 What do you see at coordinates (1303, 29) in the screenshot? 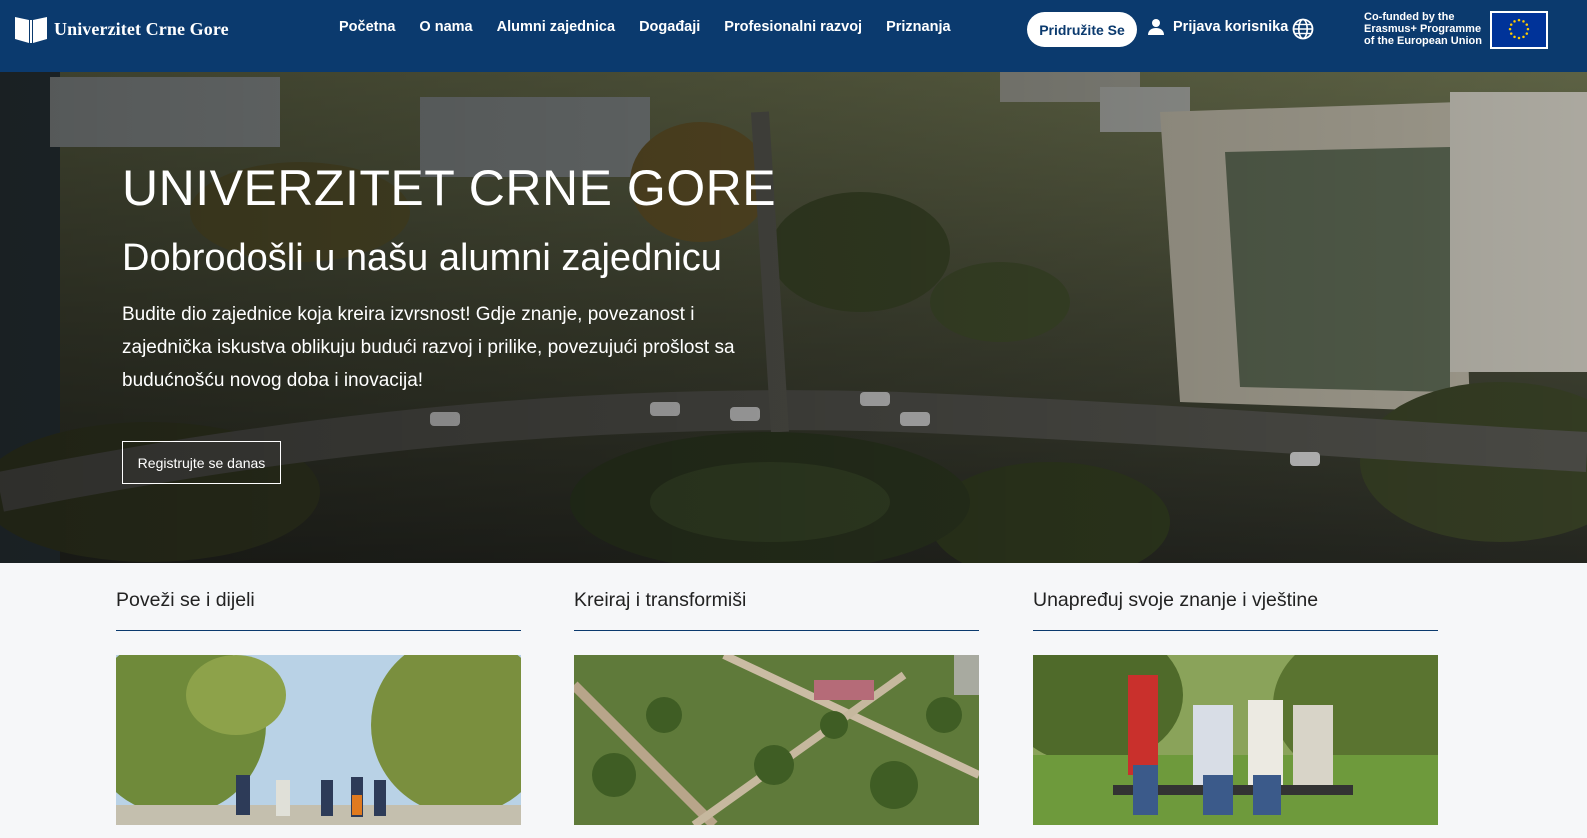
I see `globe-icon` at bounding box center [1303, 29].